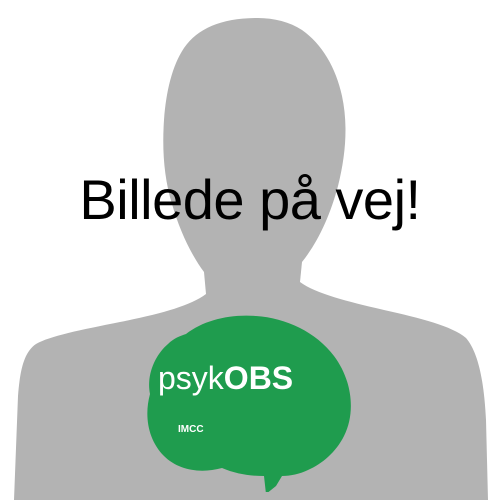 The width and height of the screenshot is (500, 500). Describe the element at coordinates (191, 429) in the screenshot. I see `logo-sub-label: IMCC` at that location.